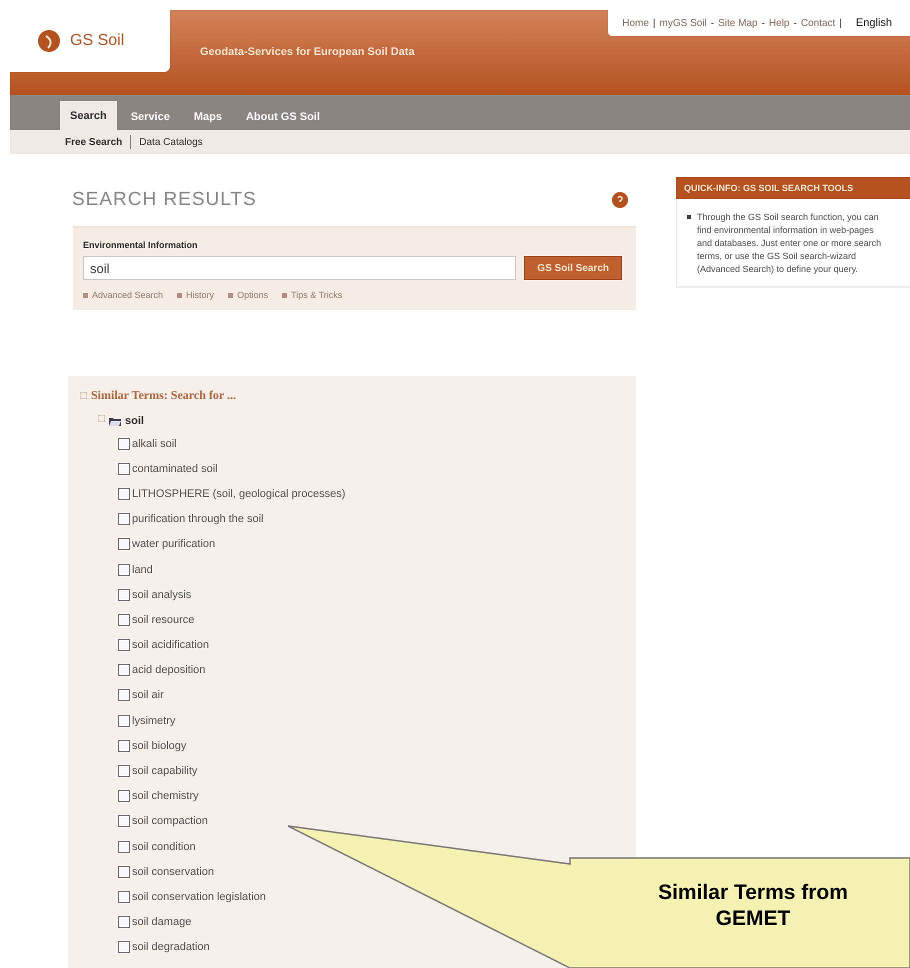  Describe the element at coordinates (166, 871) in the screenshot. I see `term-checkbox: soil conservation` at that location.